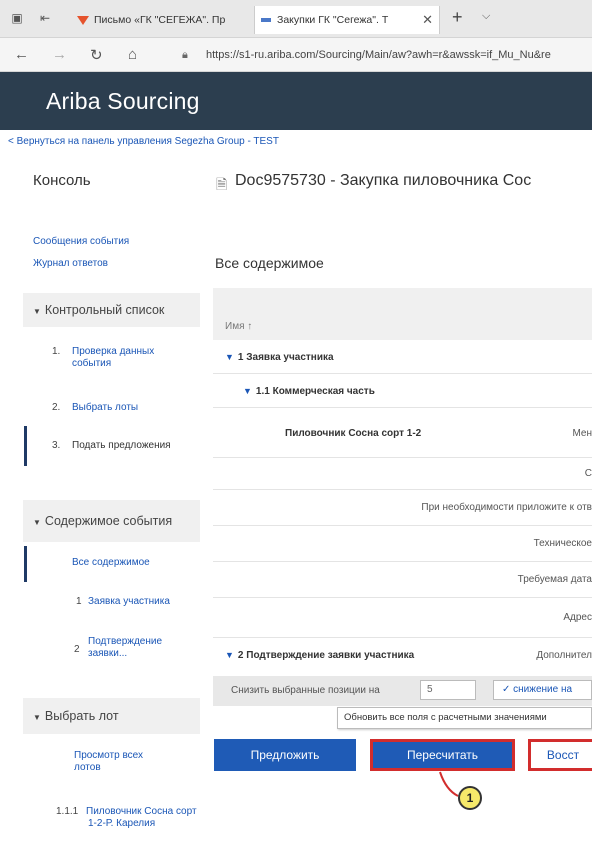 This screenshot has width=592, height=846. I want to click on home-icon: ⌂, so click(132, 54).